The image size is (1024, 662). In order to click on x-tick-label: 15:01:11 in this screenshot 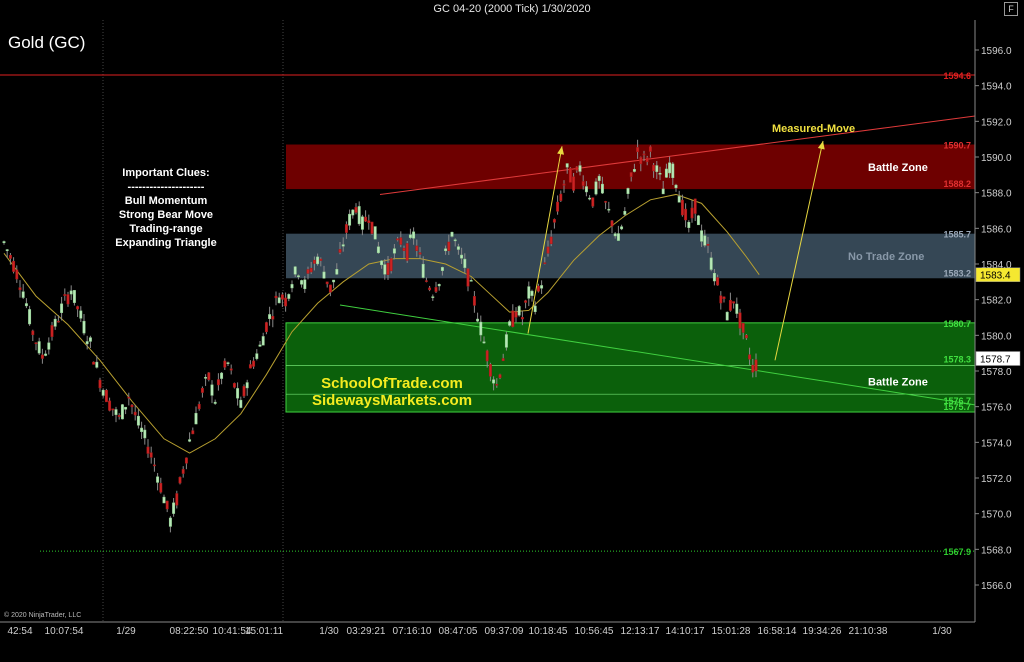, I will do `click(264, 631)`.